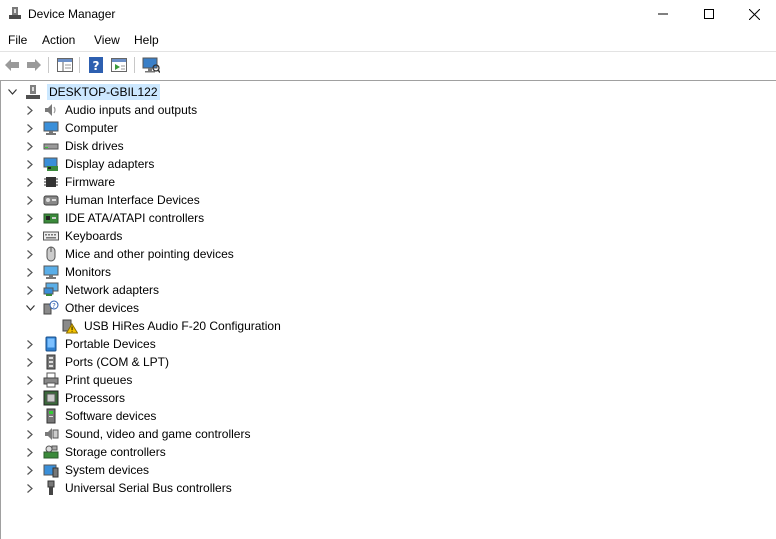 This screenshot has height=539, width=776. I want to click on firmware-chip-icon, so click(51, 182).